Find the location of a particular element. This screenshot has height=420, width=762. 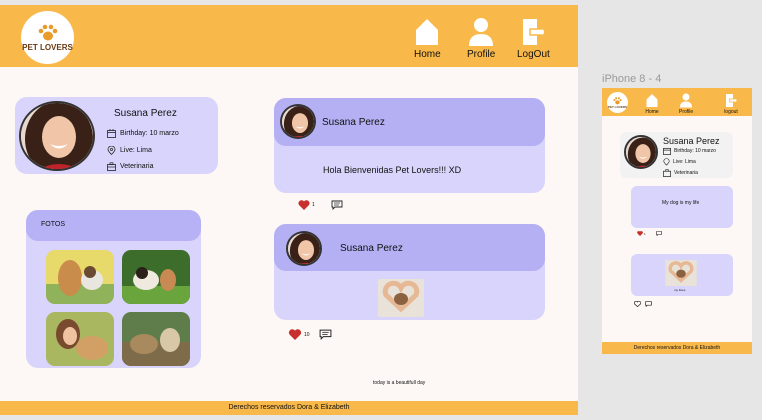

nav-profile: Profile is located at coordinates (481, 38).